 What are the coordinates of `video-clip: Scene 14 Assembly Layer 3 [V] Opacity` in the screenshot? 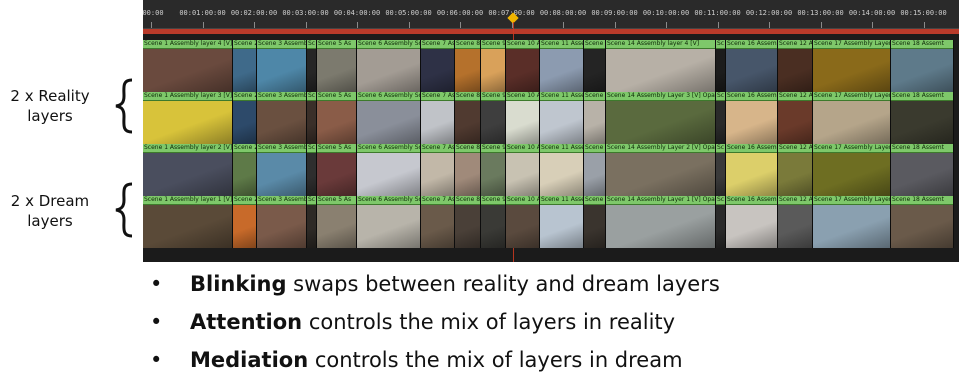 It's located at (661, 118).